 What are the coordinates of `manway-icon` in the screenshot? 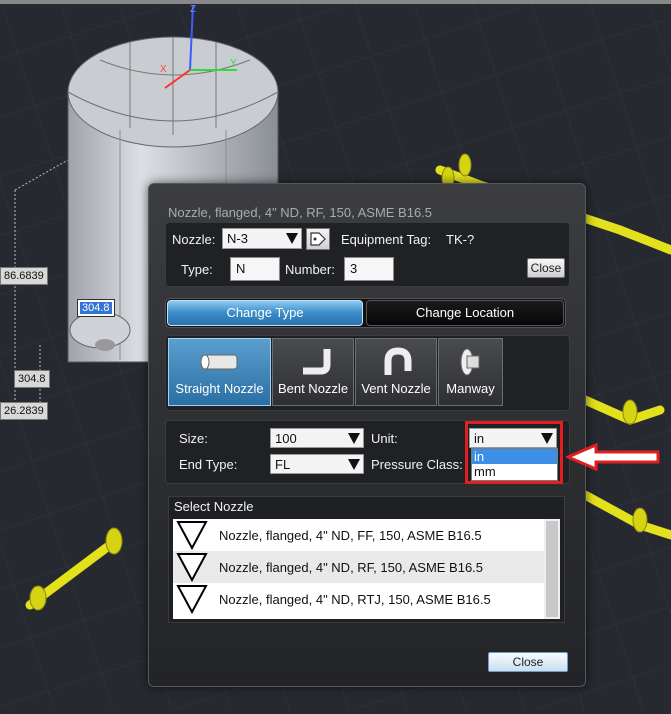 It's located at (470, 362).